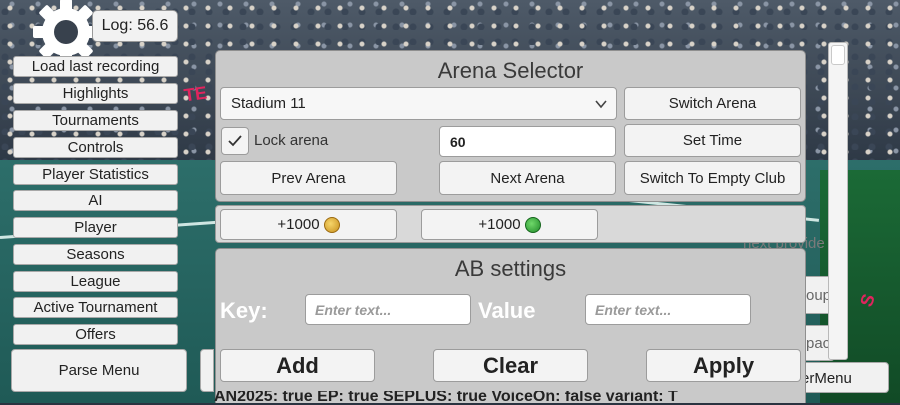  I want to click on parse-menu-label: Parse Menu, so click(99, 370).